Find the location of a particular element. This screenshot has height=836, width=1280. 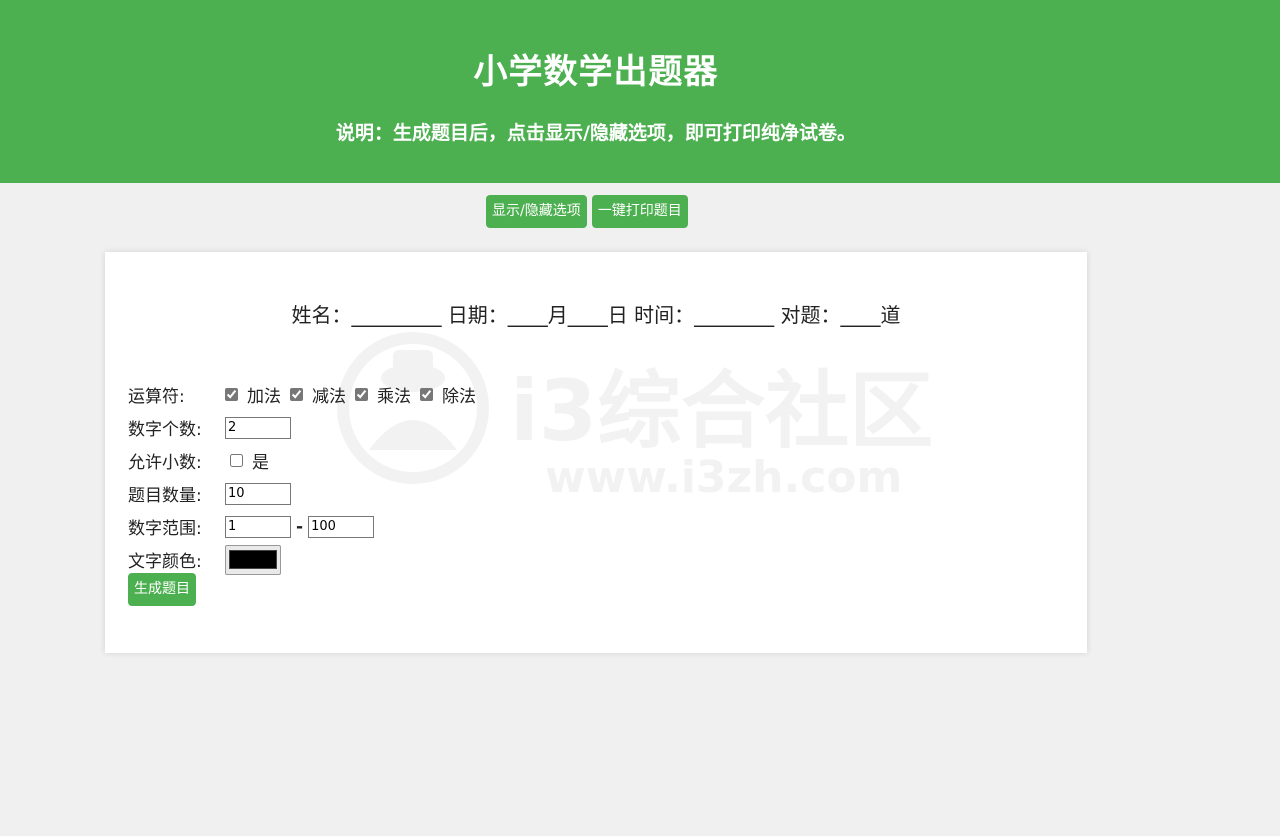

add-checkbox is located at coordinates (231, 394).